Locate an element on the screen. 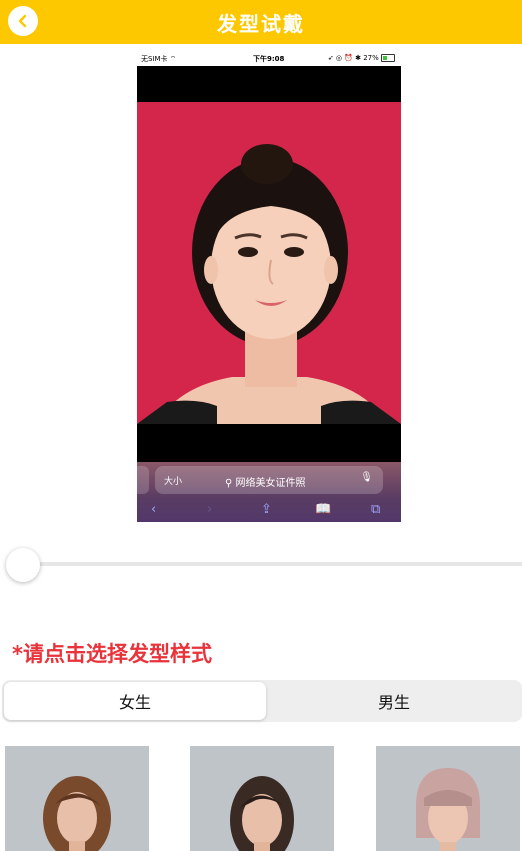 The image size is (522, 851). search-icon: ⚲ is located at coordinates (229, 483).